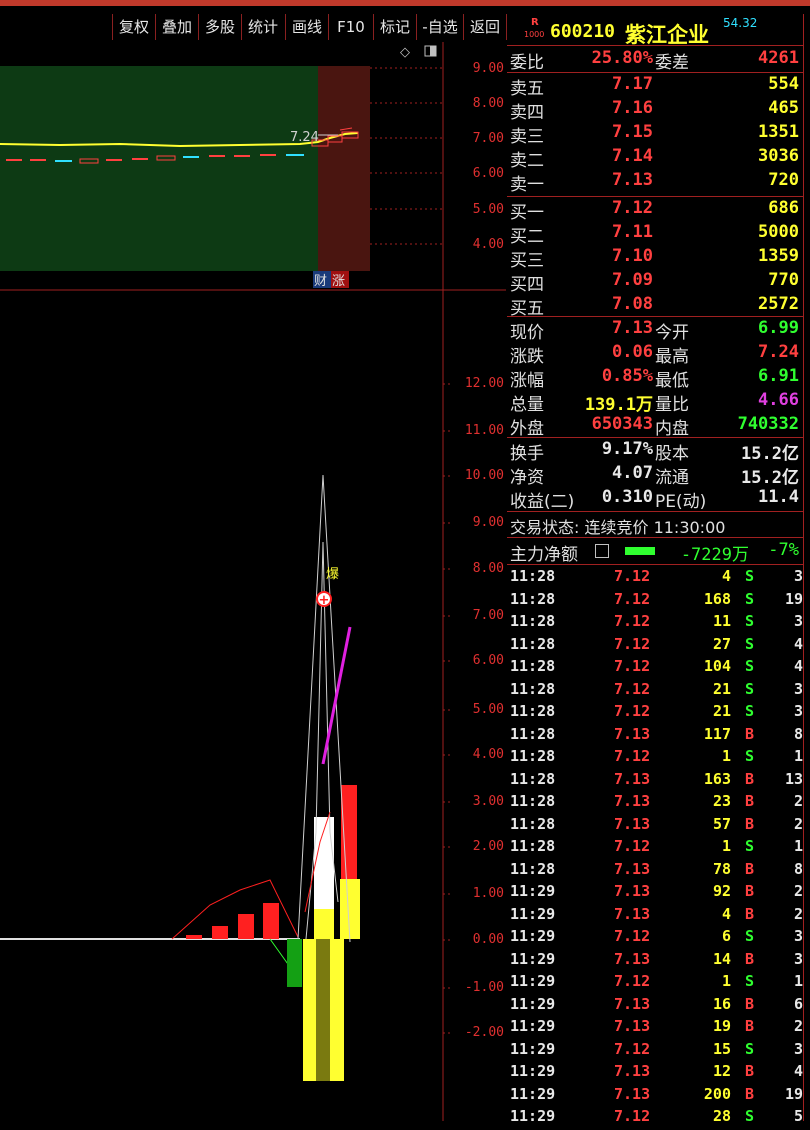  Describe the element at coordinates (721, 1026) in the screenshot. I see `tick-volume: 19` at that location.